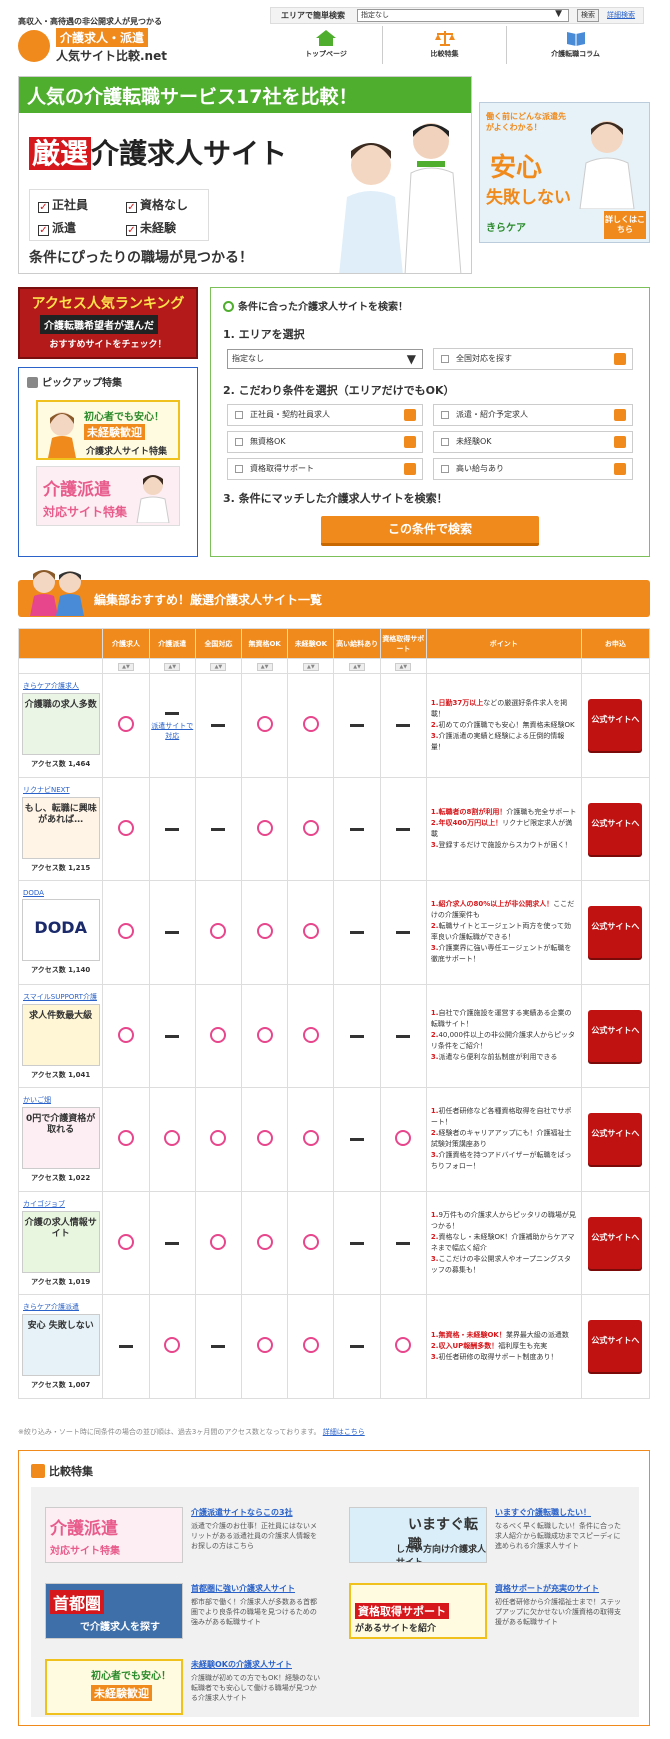 The width and height of the screenshot is (670, 1739). What do you see at coordinates (108, 304) in the screenshot?
I see `ranking-banner-title: アクセス人気ランキング` at bounding box center [108, 304].